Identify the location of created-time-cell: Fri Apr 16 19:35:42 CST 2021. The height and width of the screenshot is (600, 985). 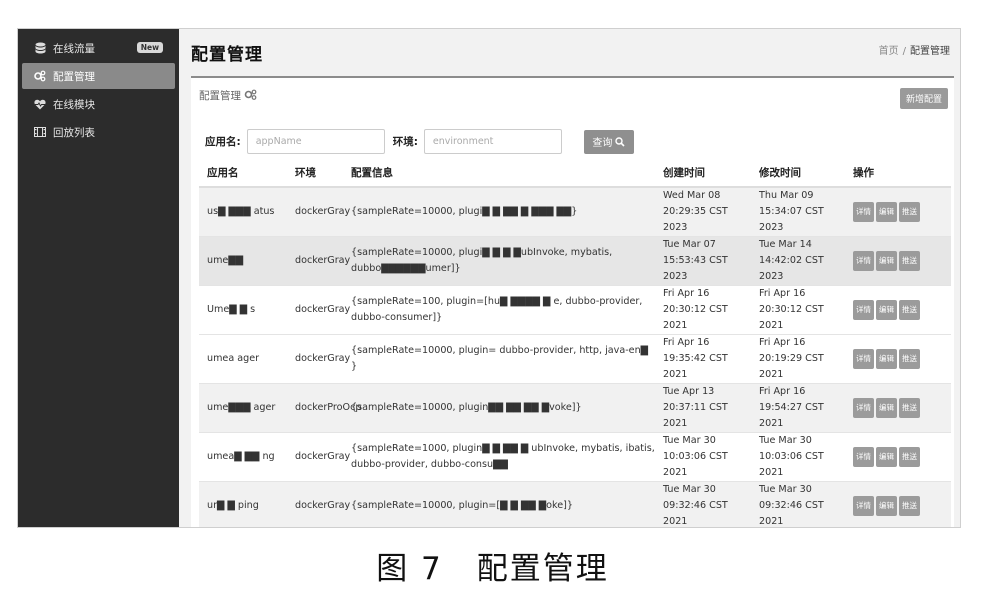
(703, 359).